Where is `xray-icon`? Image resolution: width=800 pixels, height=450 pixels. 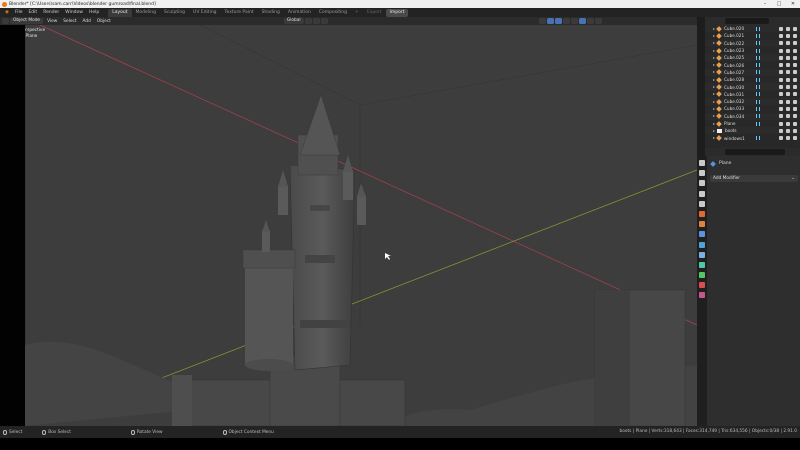 xray-icon is located at coordinates (566, 21).